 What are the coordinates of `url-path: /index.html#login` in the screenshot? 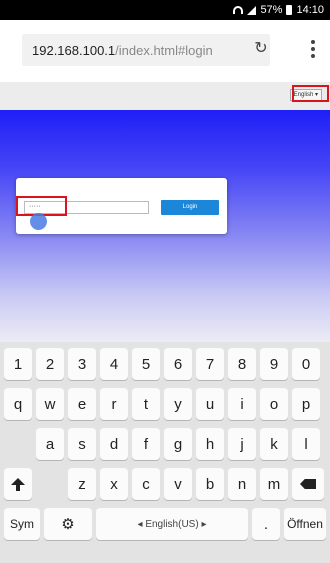 It's located at (164, 50).